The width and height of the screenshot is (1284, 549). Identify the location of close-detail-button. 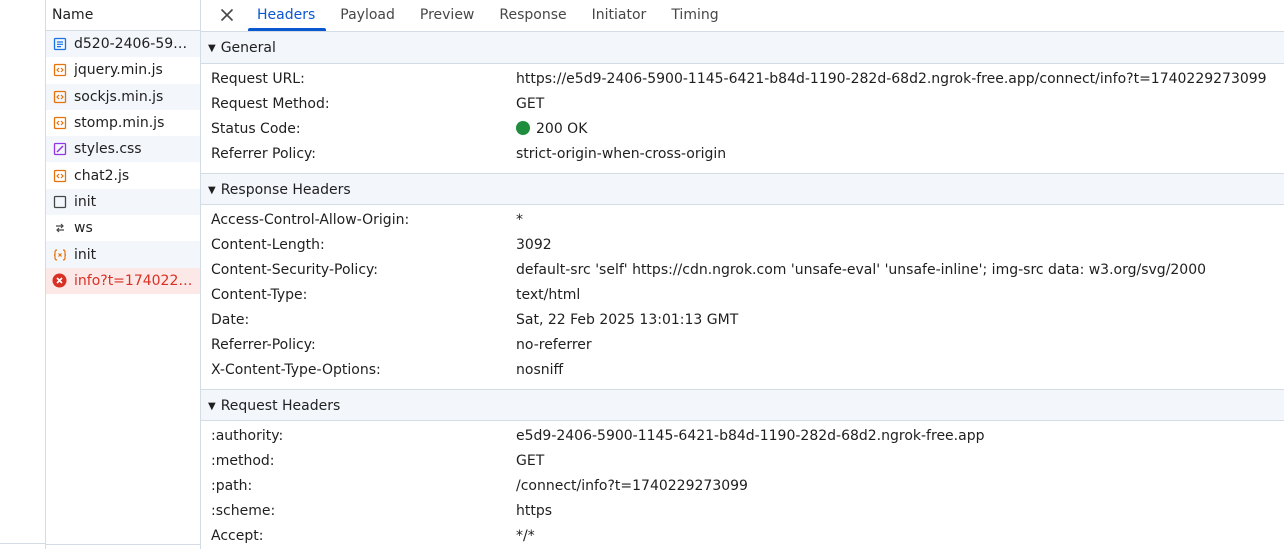
(227, 15).